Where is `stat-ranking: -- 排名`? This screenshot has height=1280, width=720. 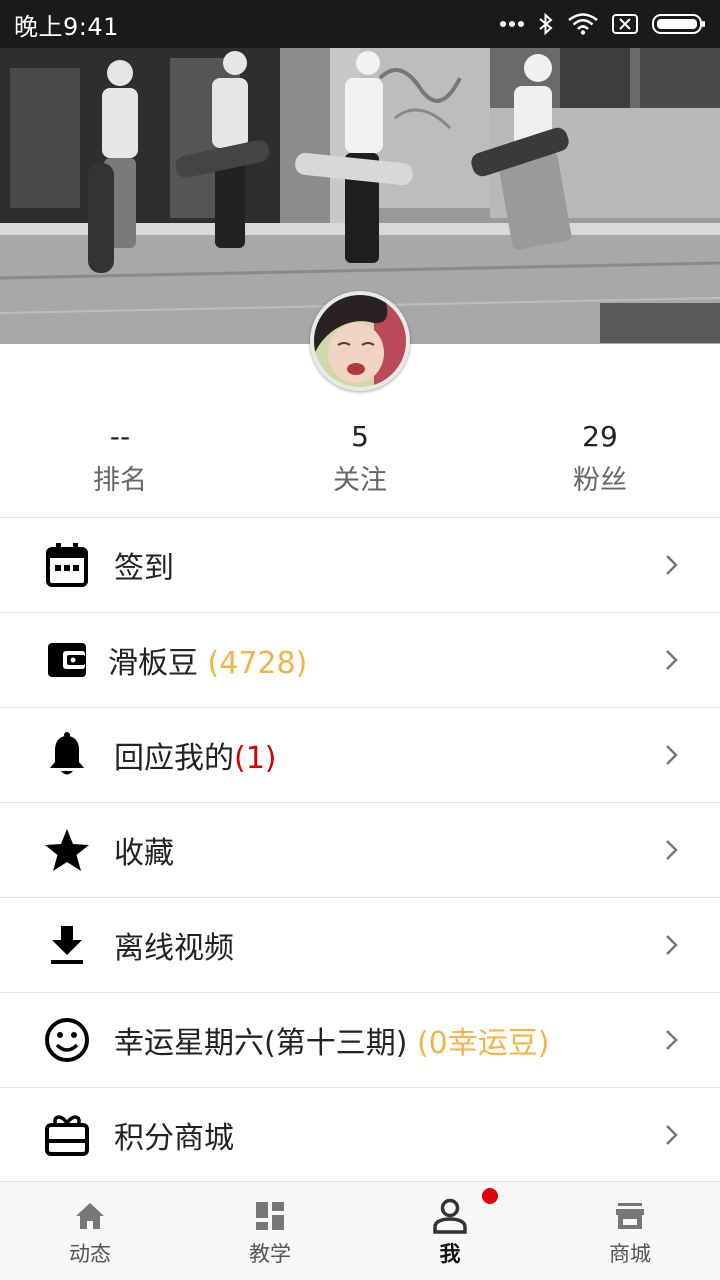
stat-ranking: -- 排名 is located at coordinates (120, 468).